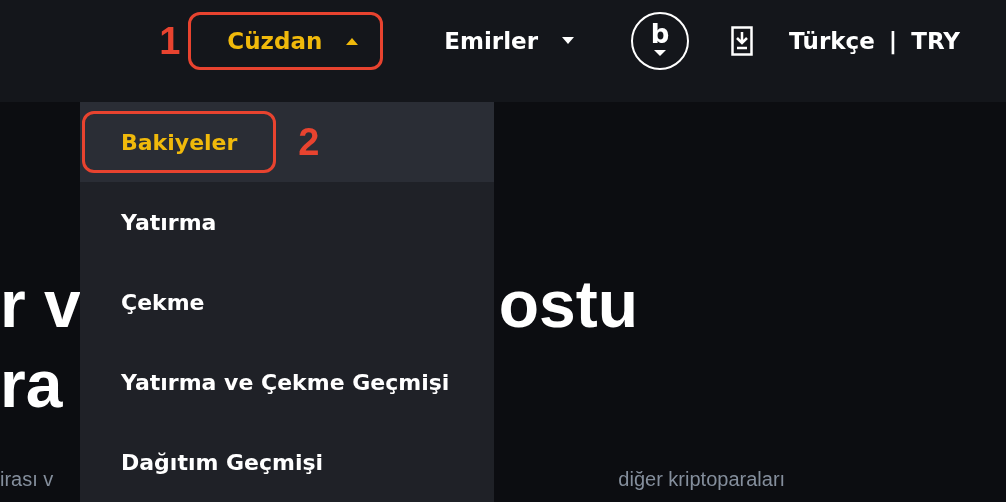  What do you see at coordinates (935, 41) in the screenshot?
I see `nav-text: TRY` at bounding box center [935, 41].